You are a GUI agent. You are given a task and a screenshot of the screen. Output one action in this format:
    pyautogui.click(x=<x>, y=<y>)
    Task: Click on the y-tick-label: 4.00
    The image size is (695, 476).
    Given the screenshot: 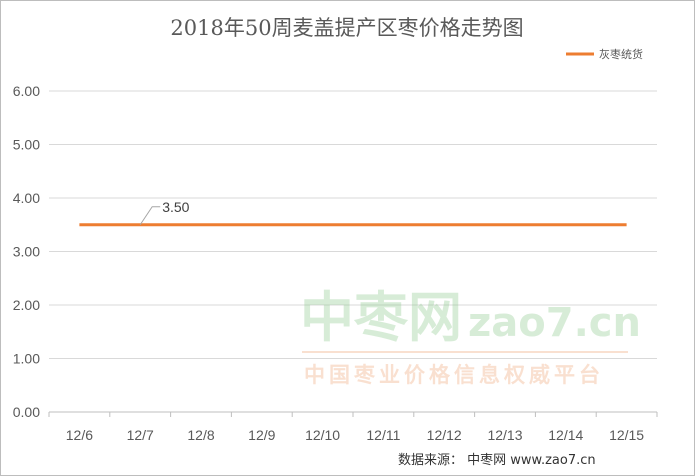 What is the action you would take?
    pyautogui.click(x=26, y=198)
    